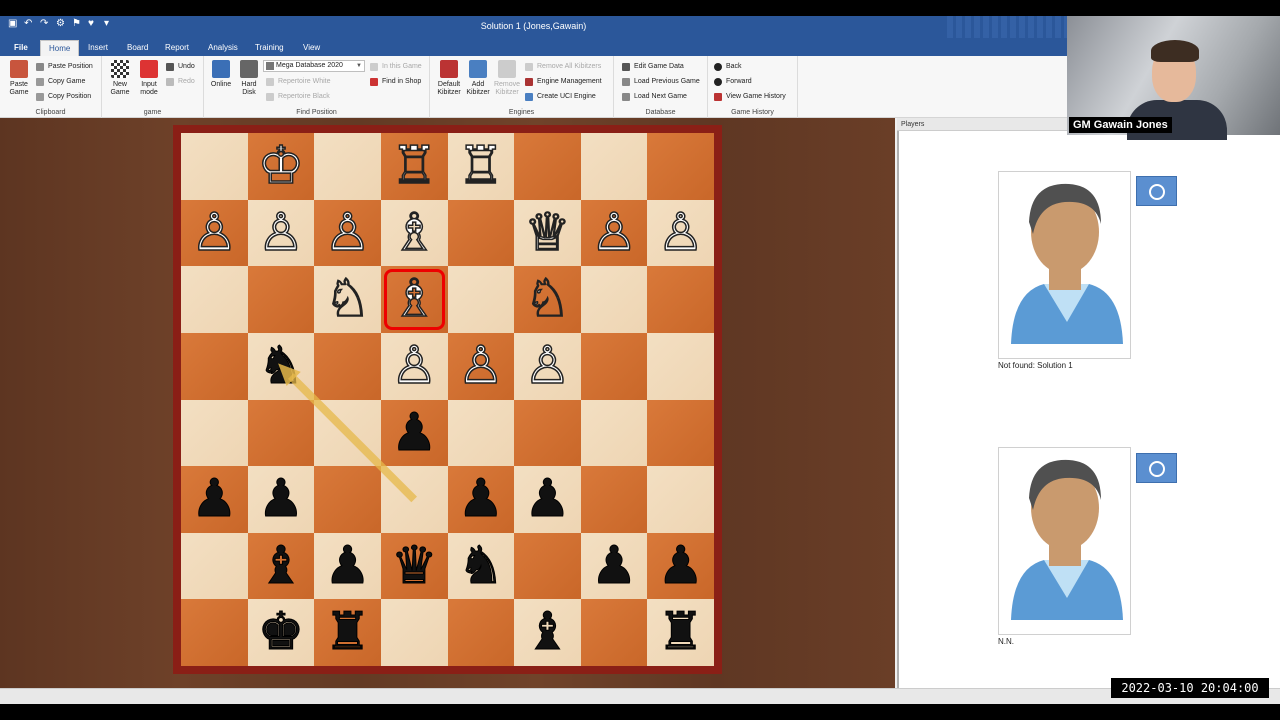  Describe the element at coordinates (481, 233) in the screenshot. I see `square-e7` at that location.